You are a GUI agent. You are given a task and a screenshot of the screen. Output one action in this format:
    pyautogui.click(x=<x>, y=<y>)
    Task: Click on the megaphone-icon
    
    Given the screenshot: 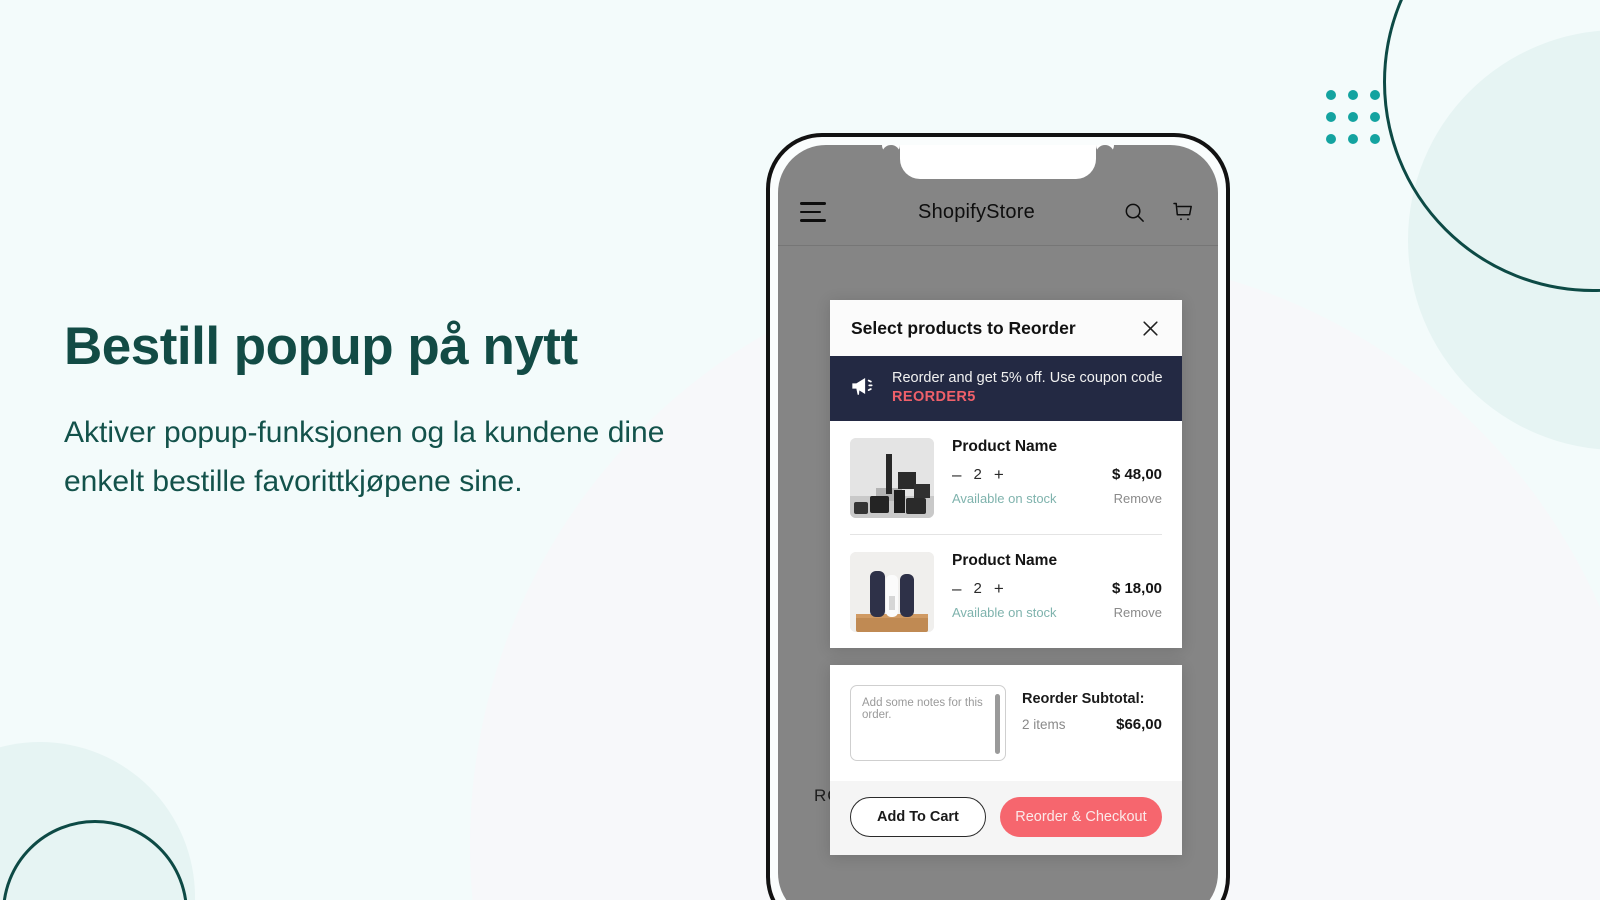 What is the action you would take?
    pyautogui.click(x=864, y=388)
    